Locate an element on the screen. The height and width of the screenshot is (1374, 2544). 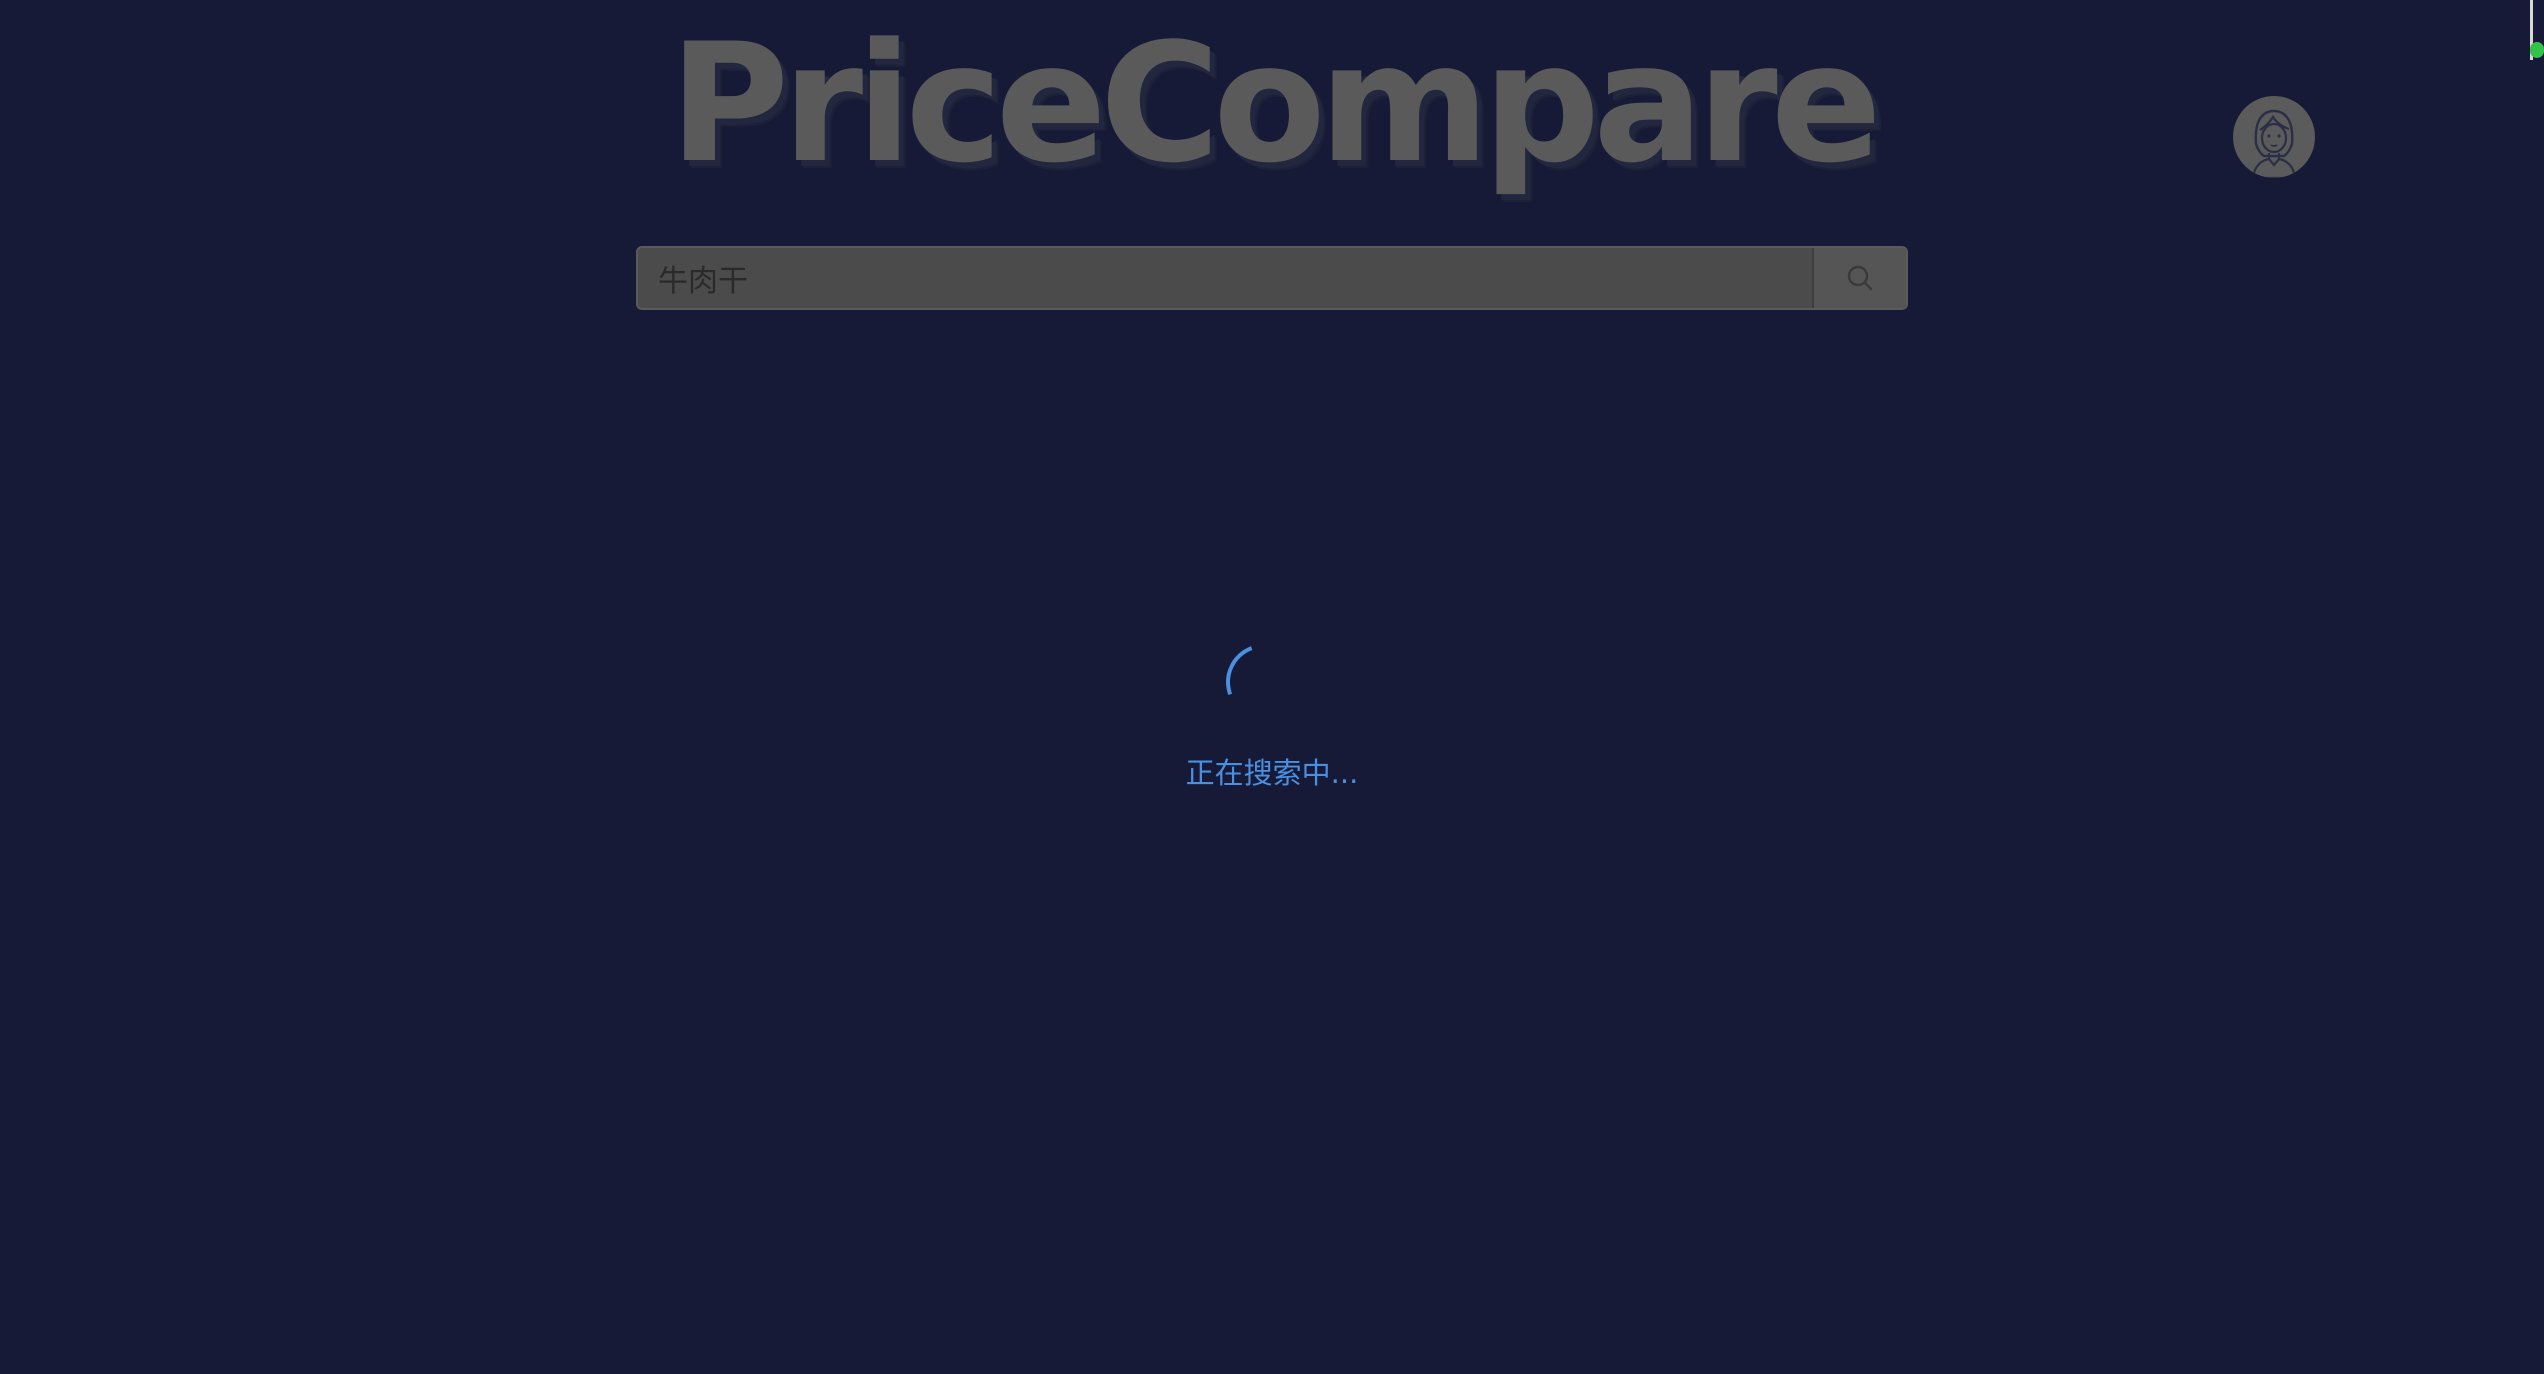
search-icon is located at coordinates (1860, 278).